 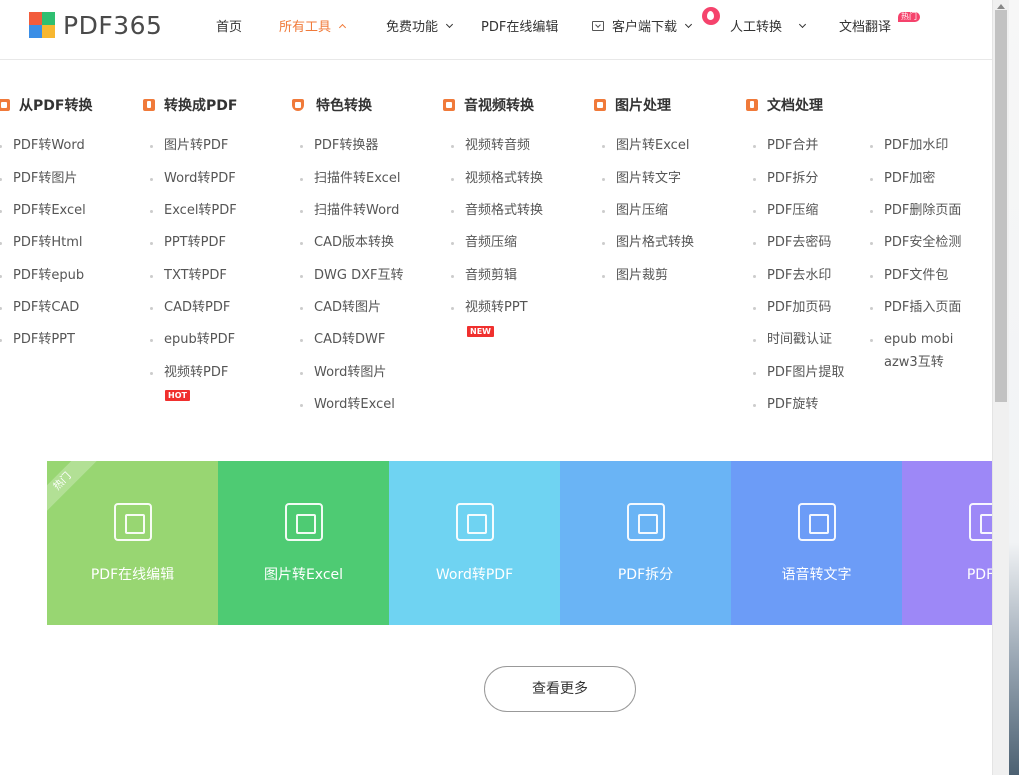 I want to click on menu-item-pdf-merge: PDF合并, so click(x=785, y=146).